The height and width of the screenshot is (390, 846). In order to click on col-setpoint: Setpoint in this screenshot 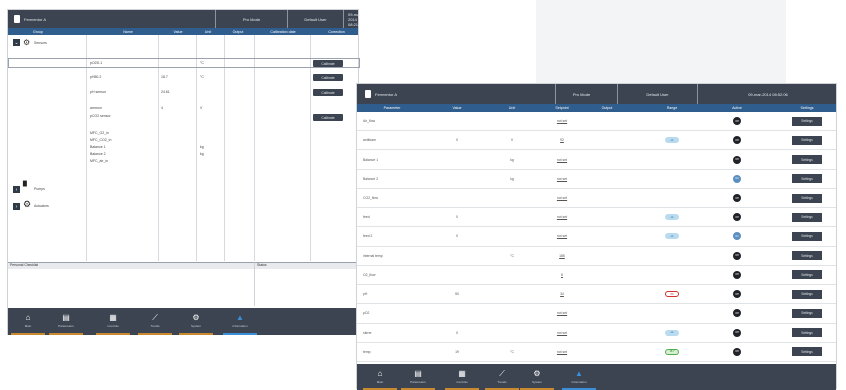, I will do `click(562, 108)`.